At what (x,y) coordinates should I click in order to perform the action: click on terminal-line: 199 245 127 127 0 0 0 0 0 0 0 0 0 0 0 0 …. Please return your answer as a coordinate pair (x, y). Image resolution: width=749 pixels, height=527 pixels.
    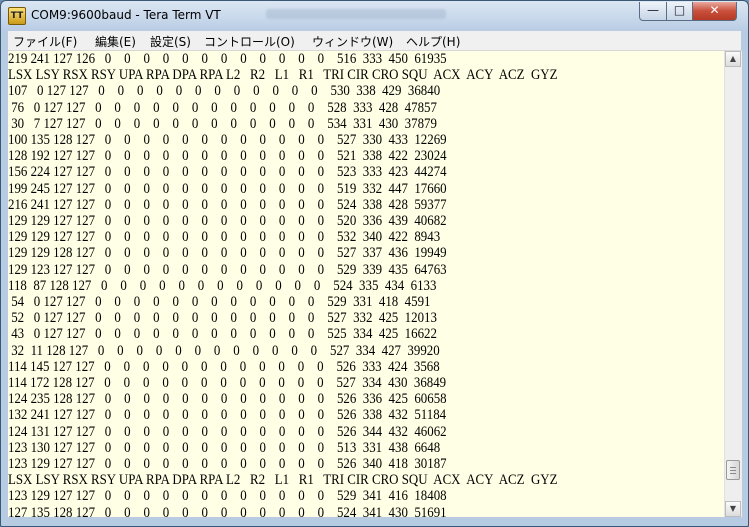
    Looking at the image, I should click on (227, 188).